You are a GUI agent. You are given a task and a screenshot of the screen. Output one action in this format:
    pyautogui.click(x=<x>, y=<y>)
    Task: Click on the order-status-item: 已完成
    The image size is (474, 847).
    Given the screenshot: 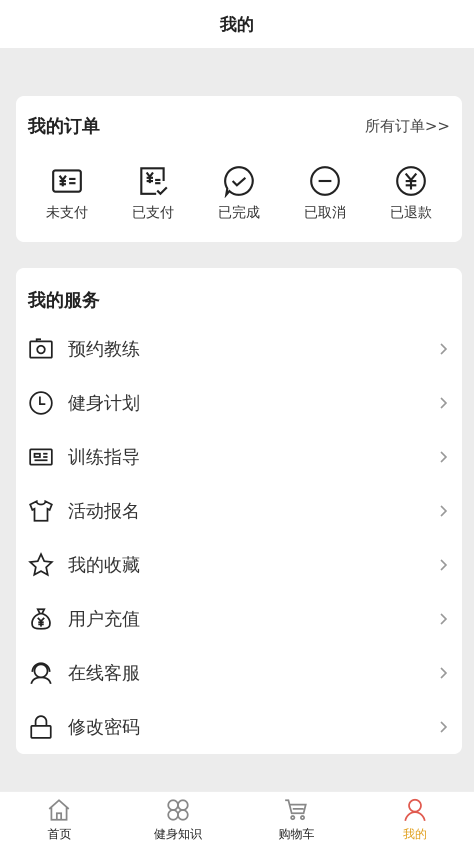 What is the action you would take?
    pyautogui.click(x=239, y=193)
    